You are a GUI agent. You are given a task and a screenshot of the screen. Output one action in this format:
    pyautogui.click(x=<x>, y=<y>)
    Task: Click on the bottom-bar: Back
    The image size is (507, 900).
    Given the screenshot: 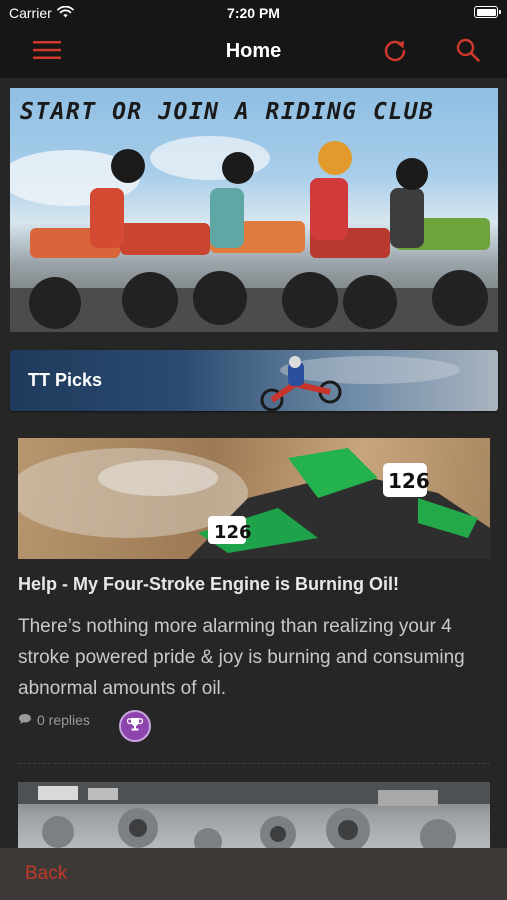 What is the action you would take?
    pyautogui.click(x=253, y=874)
    